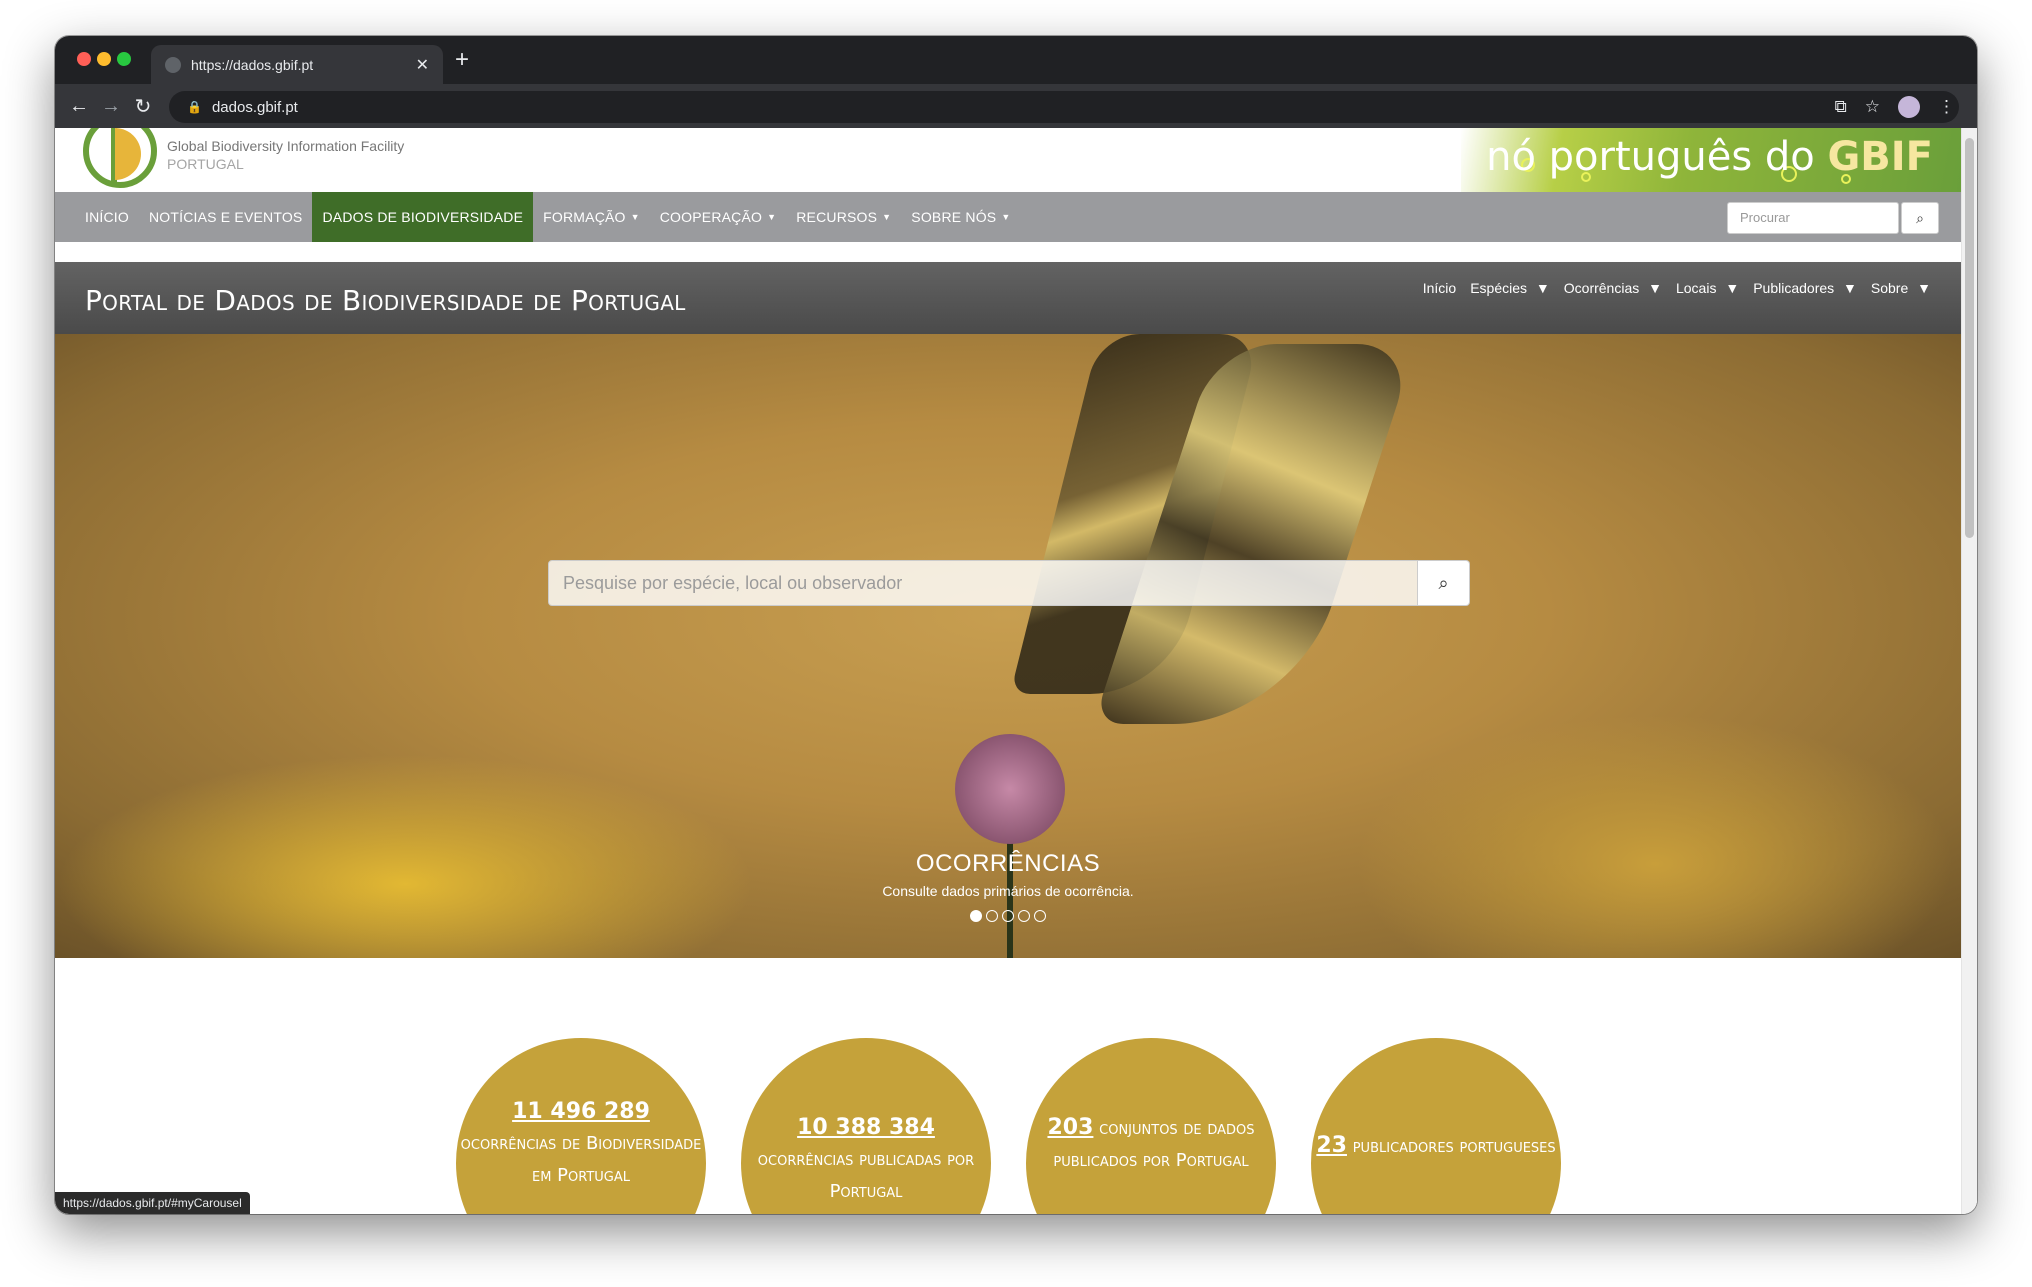 The image size is (2032, 1287). What do you see at coordinates (79, 106) in the screenshot?
I see `back-arrow-icon: ←` at bounding box center [79, 106].